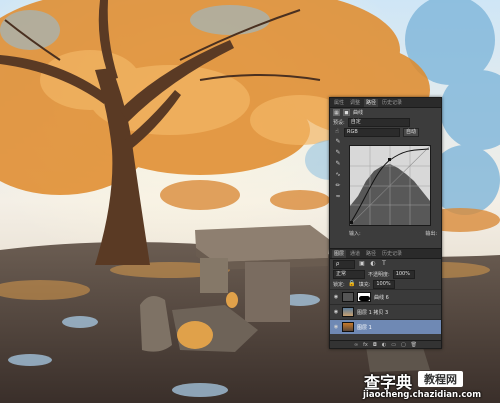 The image size is (500, 403). What do you see at coordinates (356, 345) in the screenshot?
I see `link-icon: ∞` at bounding box center [356, 345].